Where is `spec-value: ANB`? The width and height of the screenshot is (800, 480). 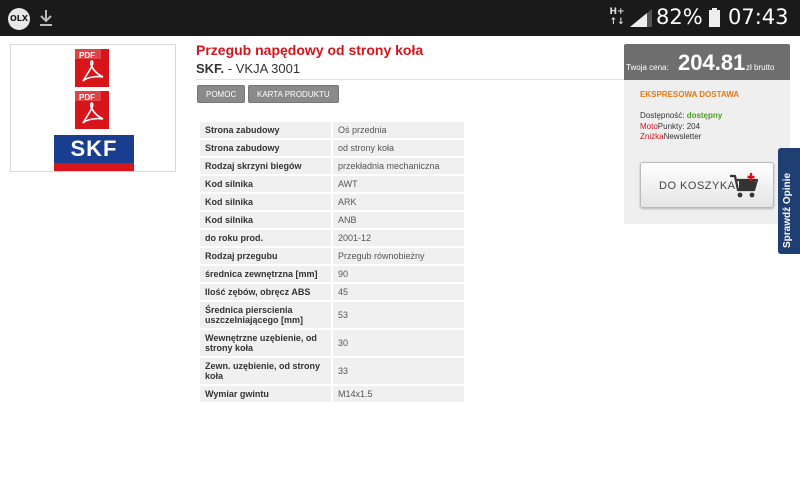
spec-value: ANB is located at coordinates (398, 220).